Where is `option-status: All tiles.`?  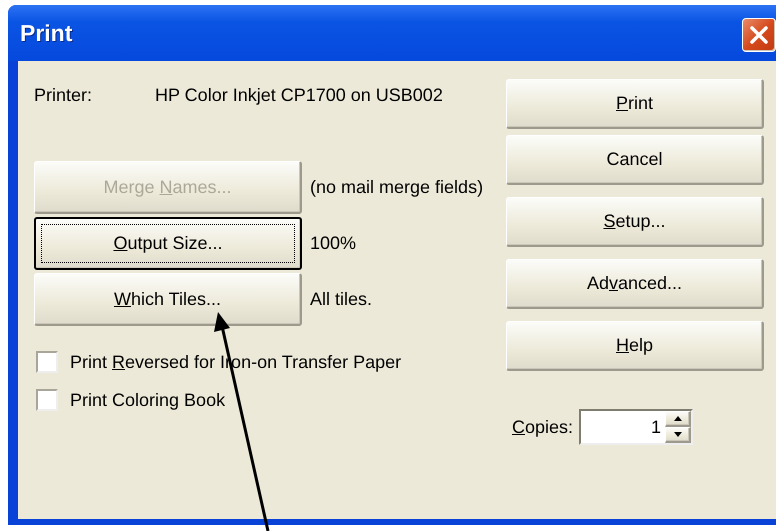
option-status: All tiles. is located at coordinates (341, 299).